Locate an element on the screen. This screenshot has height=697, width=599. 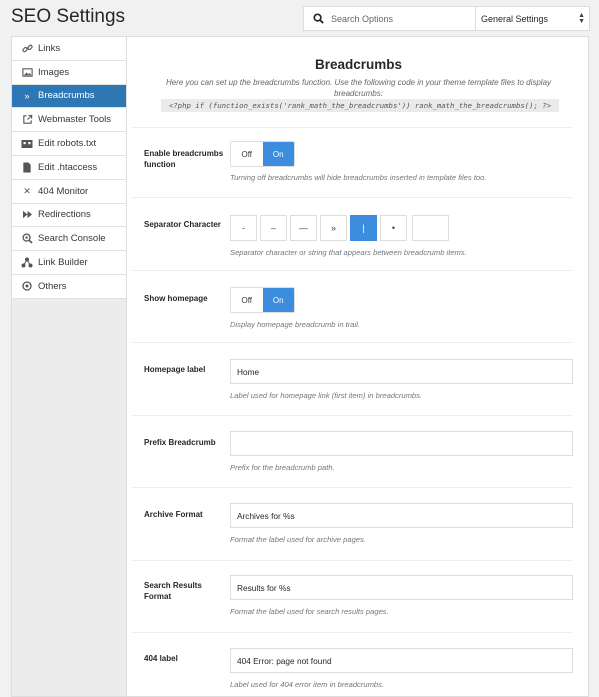
sidebar-item-label: Images is located at coordinates (54, 72).